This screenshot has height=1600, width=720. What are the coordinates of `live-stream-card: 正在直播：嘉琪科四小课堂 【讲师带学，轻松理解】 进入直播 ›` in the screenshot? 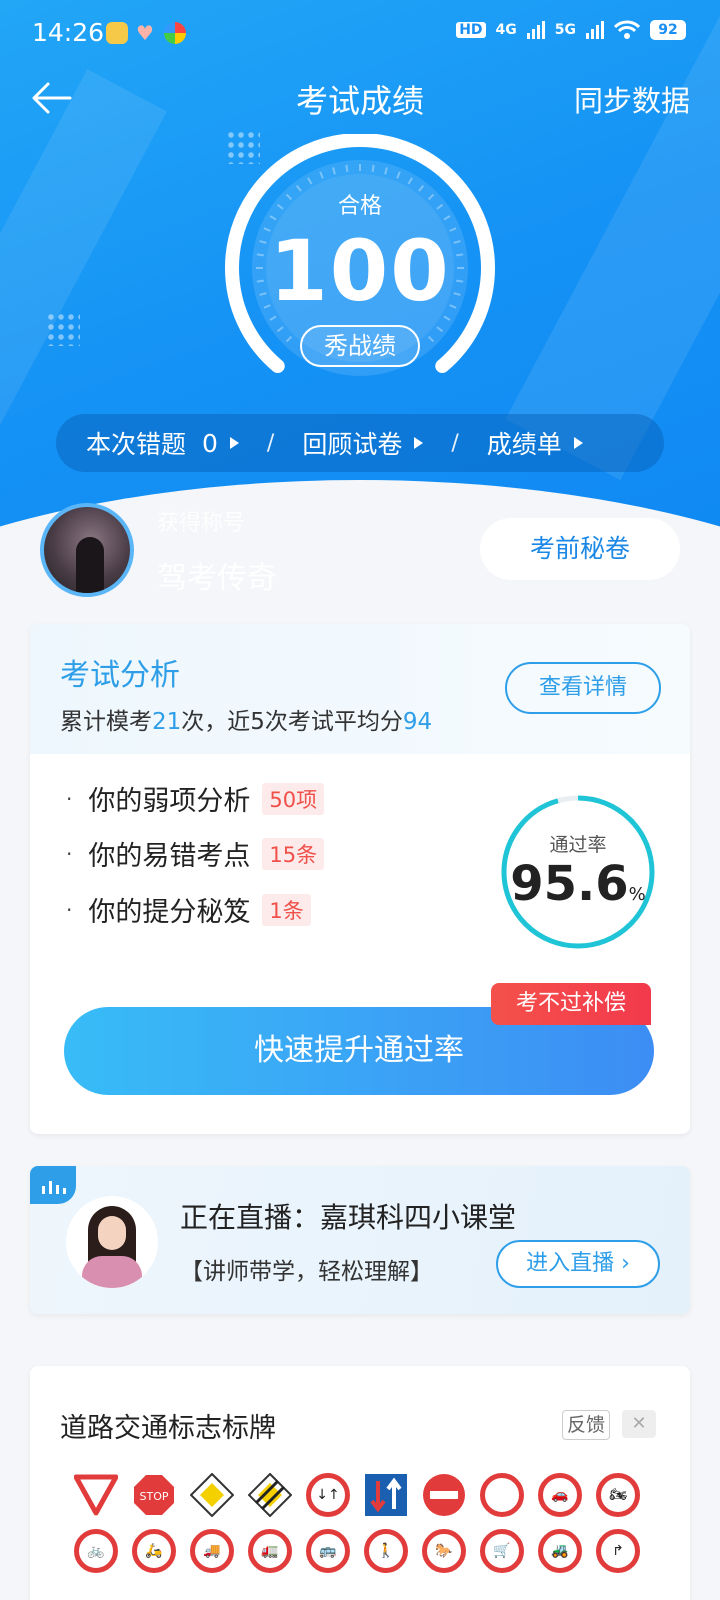 It's located at (360, 1240).